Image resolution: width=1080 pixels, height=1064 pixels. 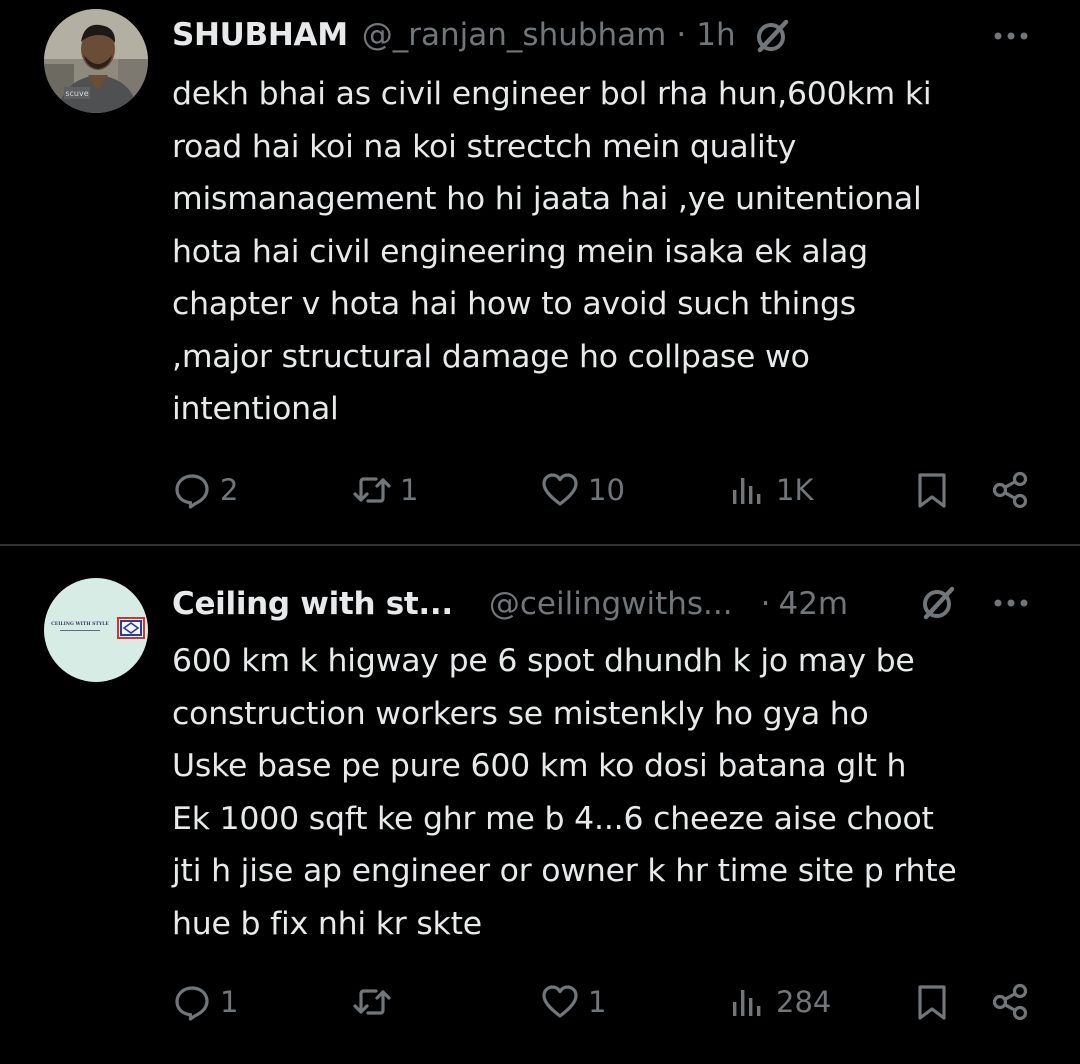 I want to click on tweet-actions: 2 1 10 1K, so click(x=540, y=490).